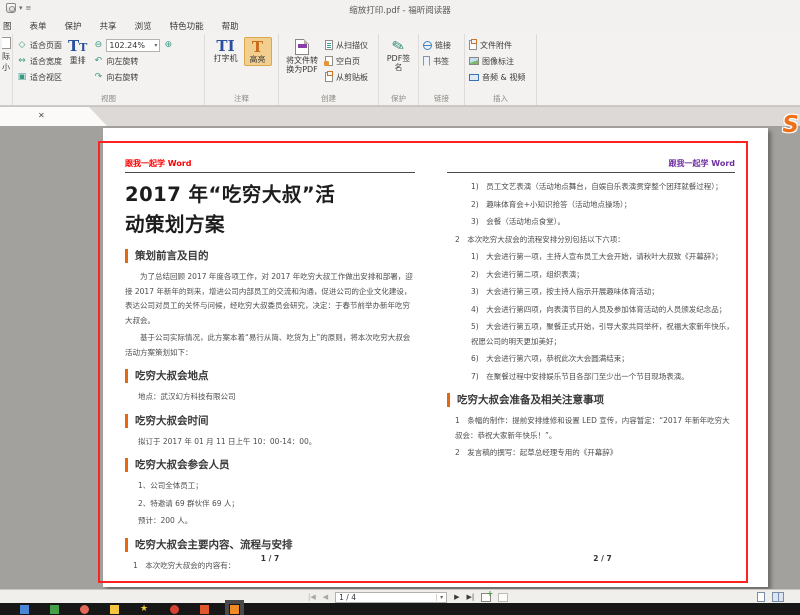 This screenshot has height=615, width=800. Describe the element at coordinates (225, 46) in the screenshot. I see `typewriter-icon: TI` at that location.